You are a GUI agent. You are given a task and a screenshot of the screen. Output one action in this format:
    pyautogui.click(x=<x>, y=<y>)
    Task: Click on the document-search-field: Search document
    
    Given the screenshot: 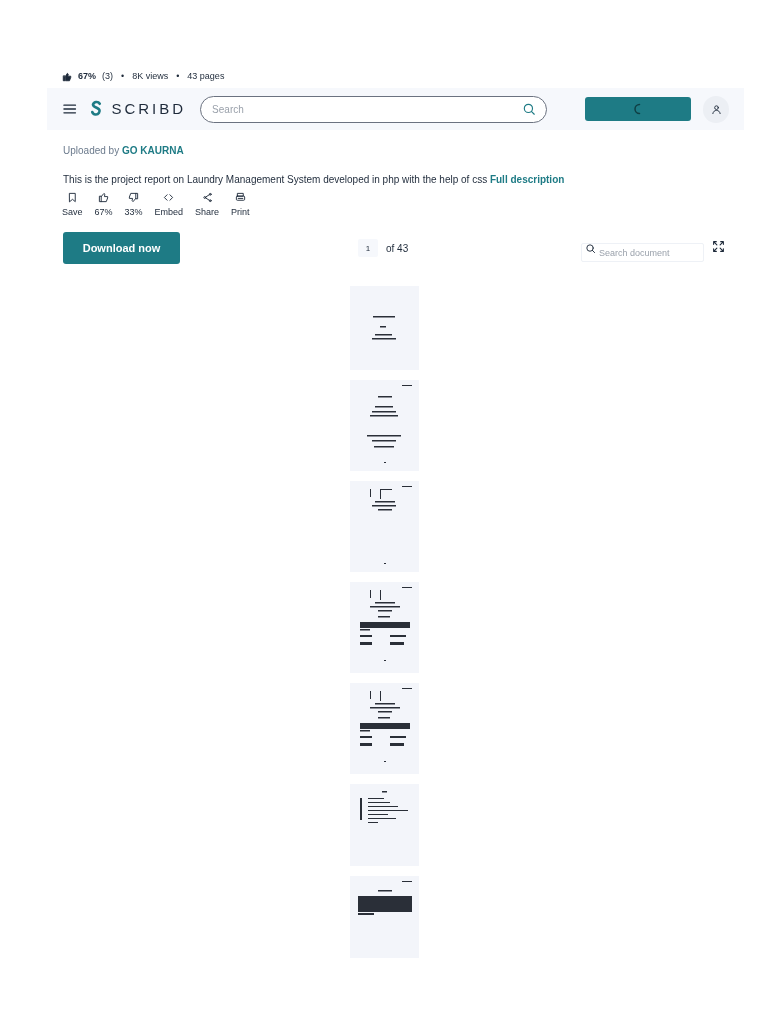 What is the action you would take?
    pyautogui.click(x=642, y=252)
    